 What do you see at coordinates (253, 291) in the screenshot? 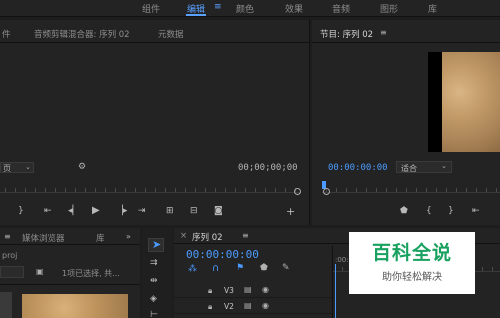
I see `track-row-v3: 🔒︎ V3 ▤ ◉` at bounding box center [253, 291].